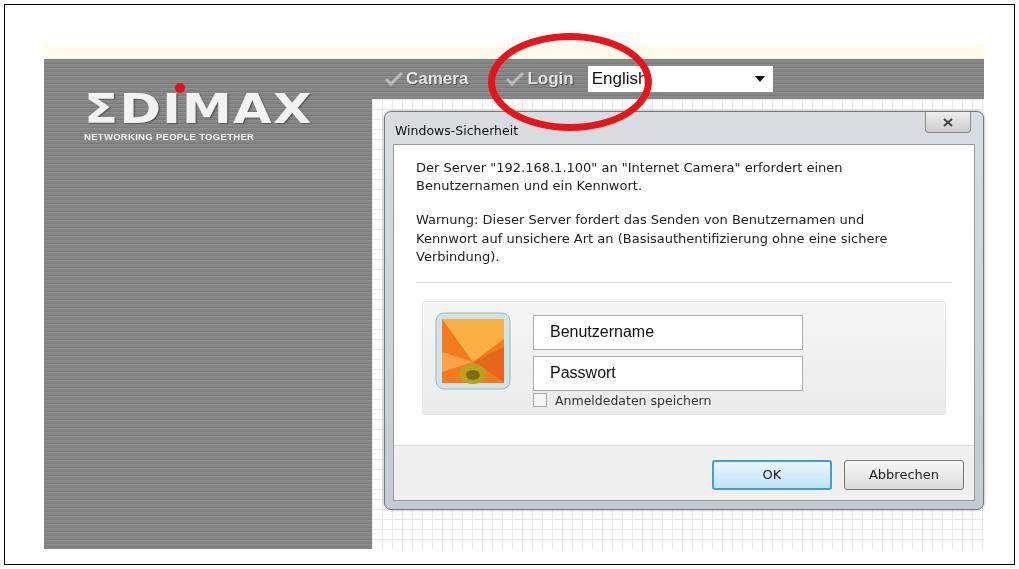 The width and height of the screenshot is (1019, 569). Describe the element at coordinates (633, 400) in the screenshot. I see `checkbox-label: Anmeldedaten speichern` at that location.